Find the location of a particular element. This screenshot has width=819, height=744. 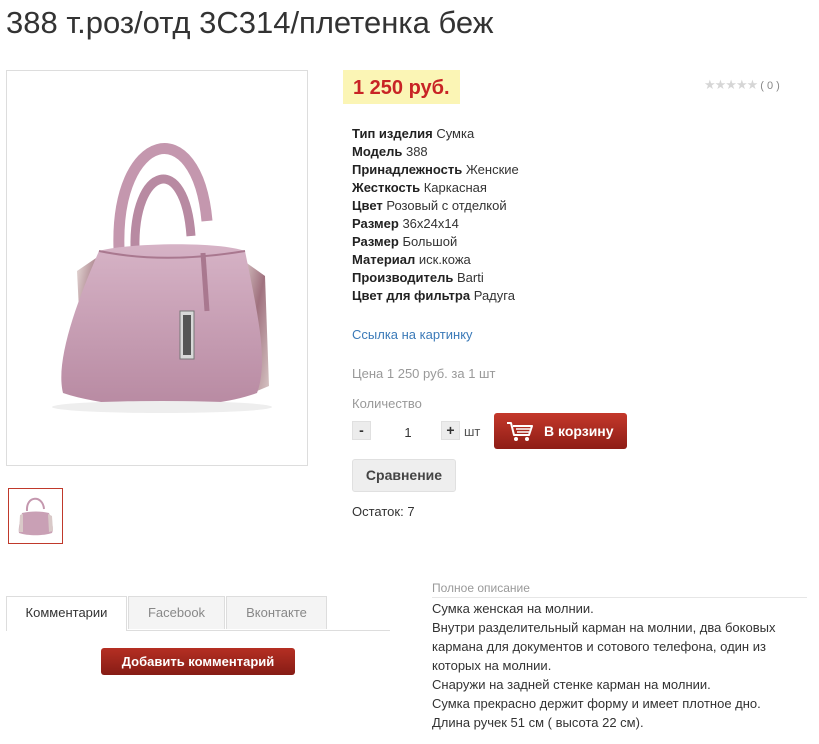

compare-button: Сравнение is located at coordinates (404, 475).